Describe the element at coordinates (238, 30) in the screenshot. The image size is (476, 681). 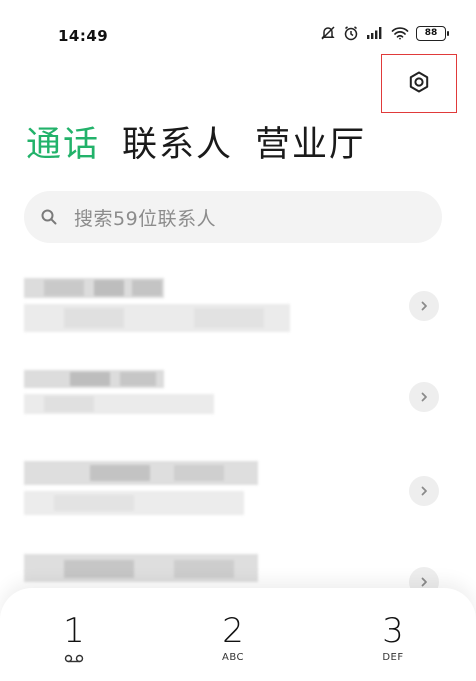
I see `status-bar: 14:49 88` at that location.